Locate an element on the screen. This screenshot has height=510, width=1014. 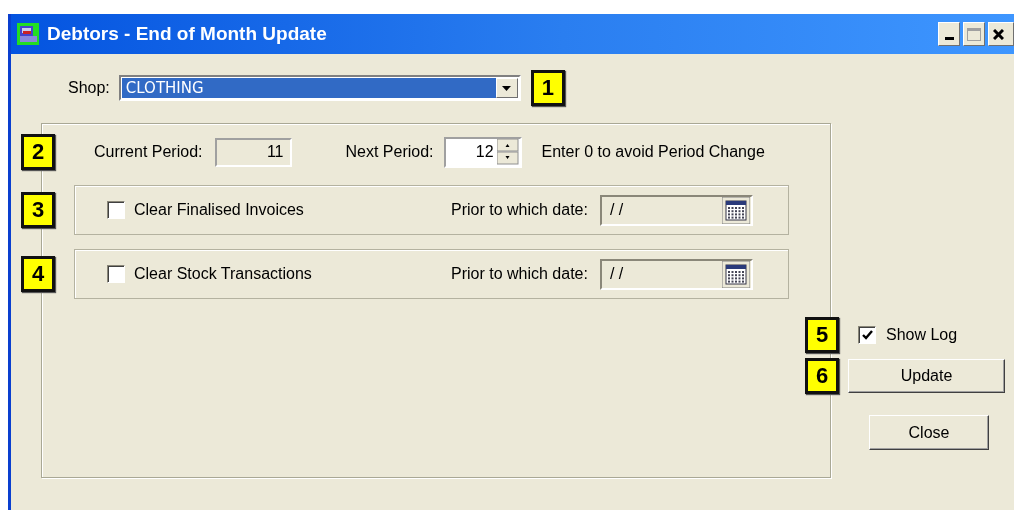
shop-label: Shop: is located at coordinates (89, 88).